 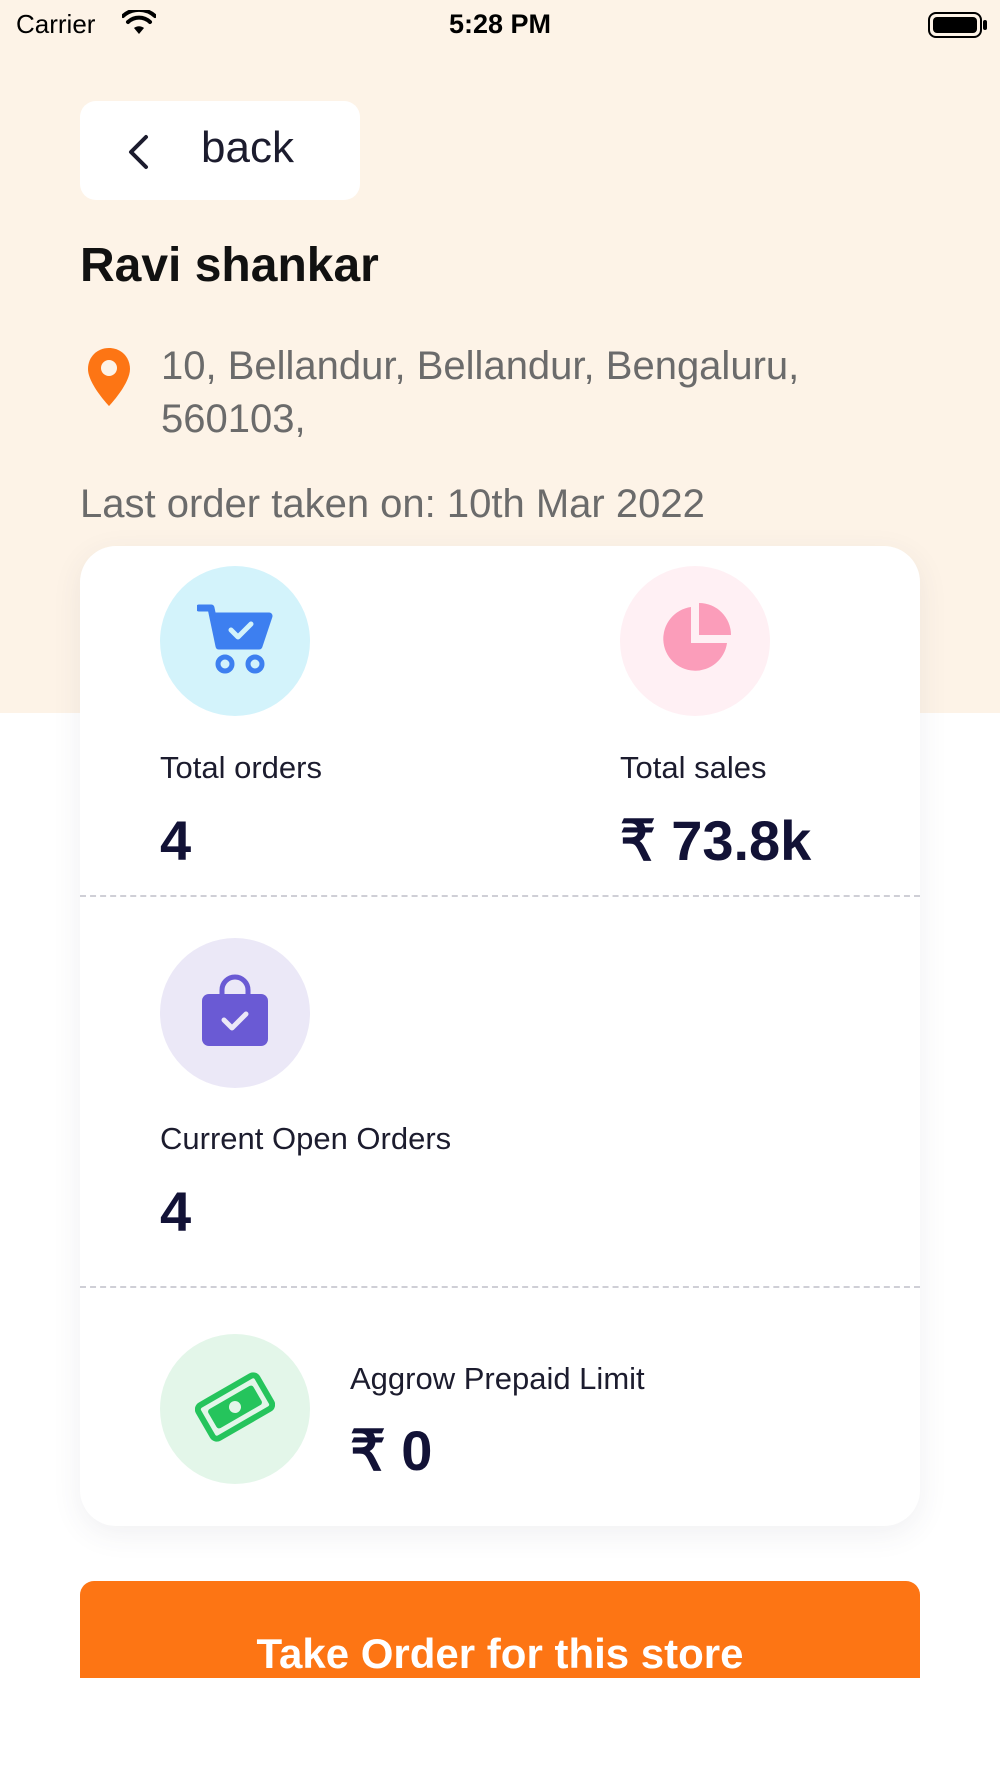 I want to click on back-button: back, so click(x=220, y=150).